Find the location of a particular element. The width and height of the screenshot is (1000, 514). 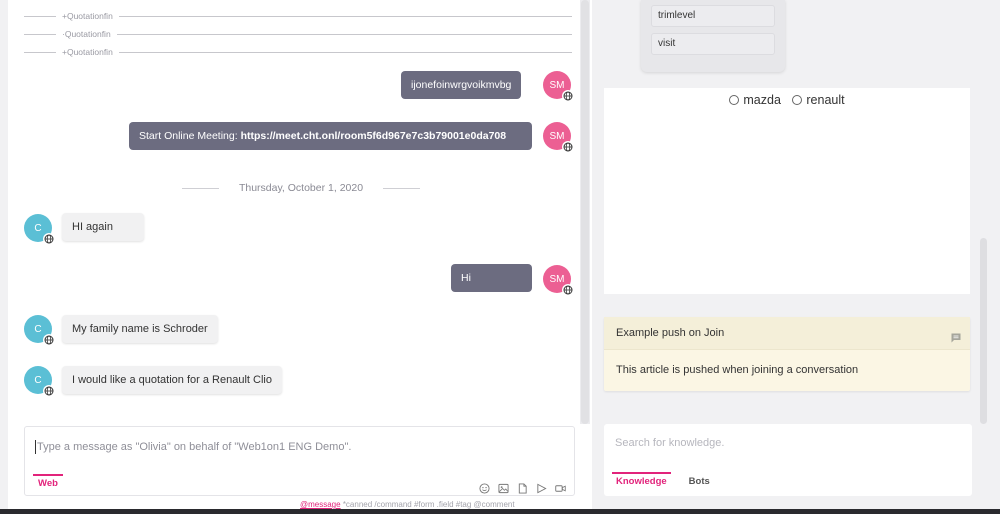

knowledge-tabs: Knowledge Bots is located at coordinates (663, 479).